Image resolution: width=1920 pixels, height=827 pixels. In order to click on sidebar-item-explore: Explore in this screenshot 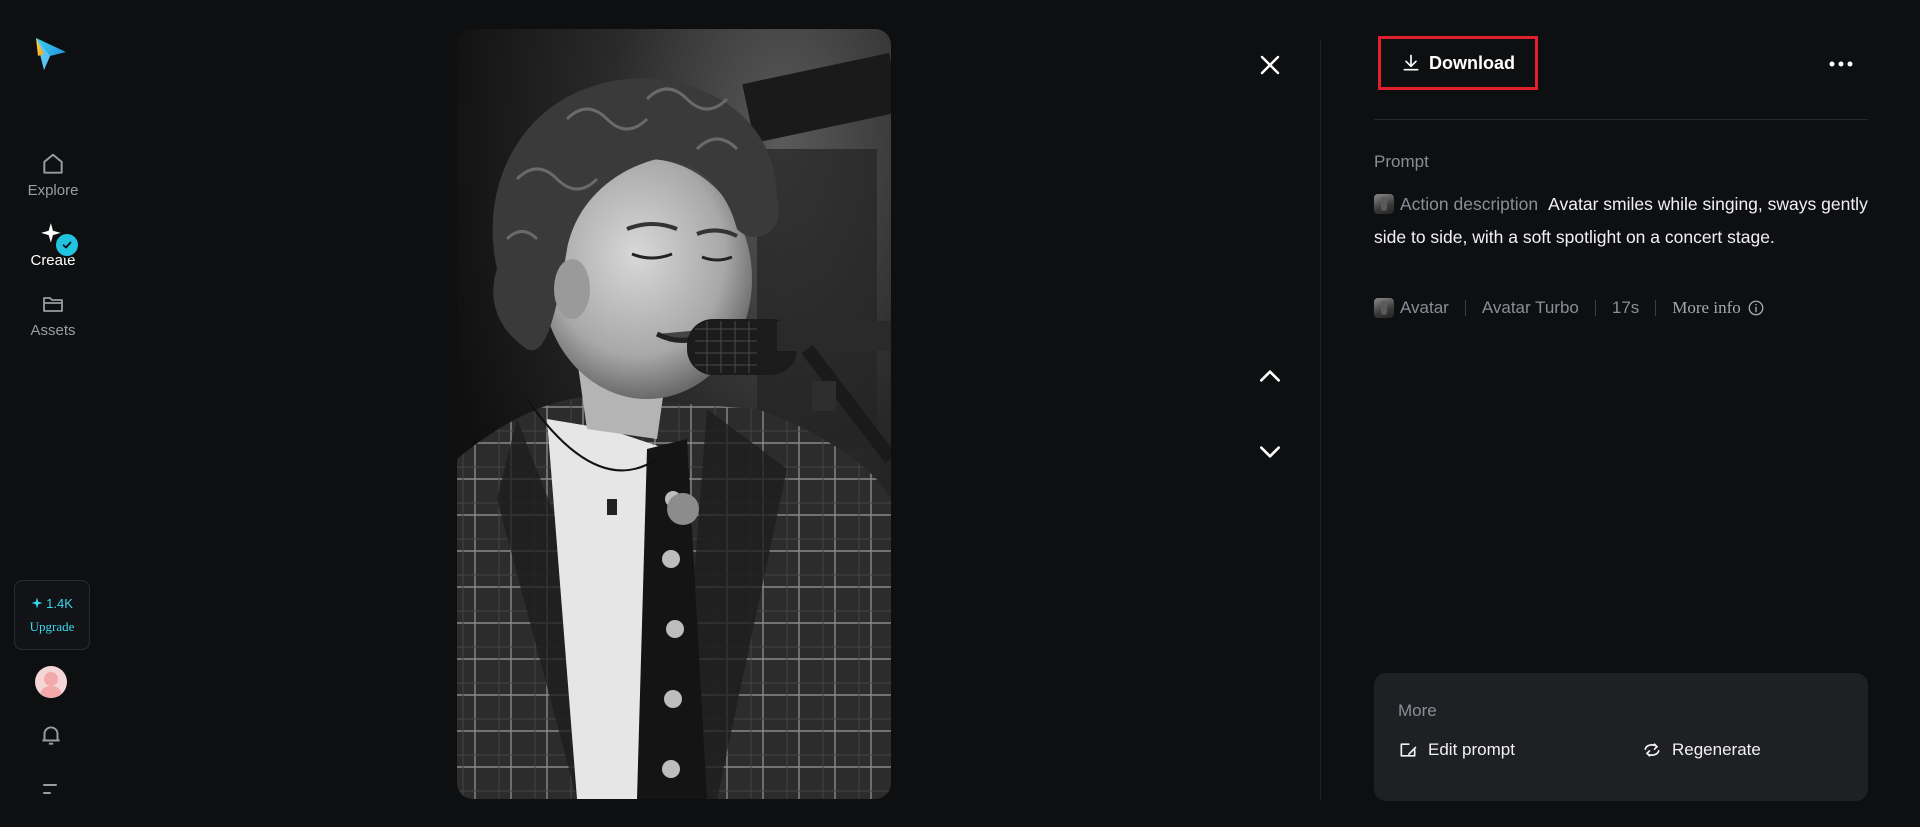, I will do `click(53, 180)`.